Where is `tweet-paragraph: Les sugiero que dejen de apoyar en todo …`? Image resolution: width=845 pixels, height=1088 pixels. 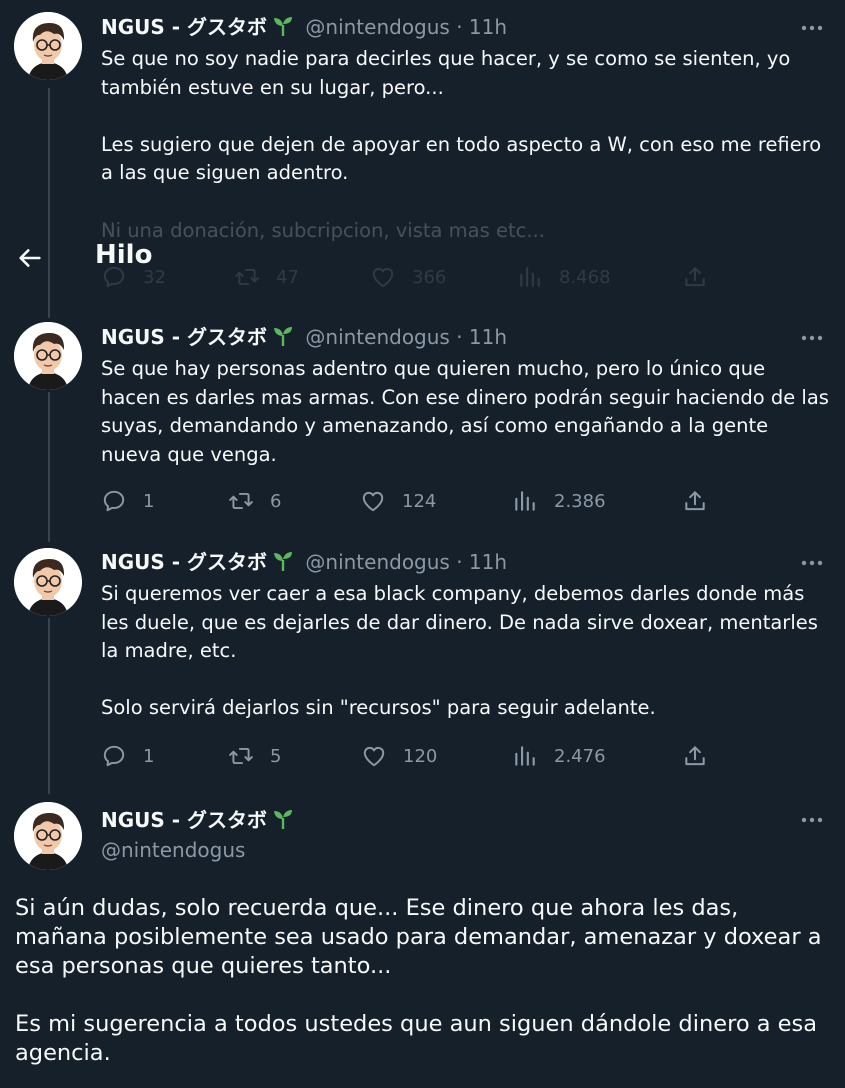
tweet-paragraph: Les sugiero que dejen de apoyar en todo … is located at coordinates (461, 158).